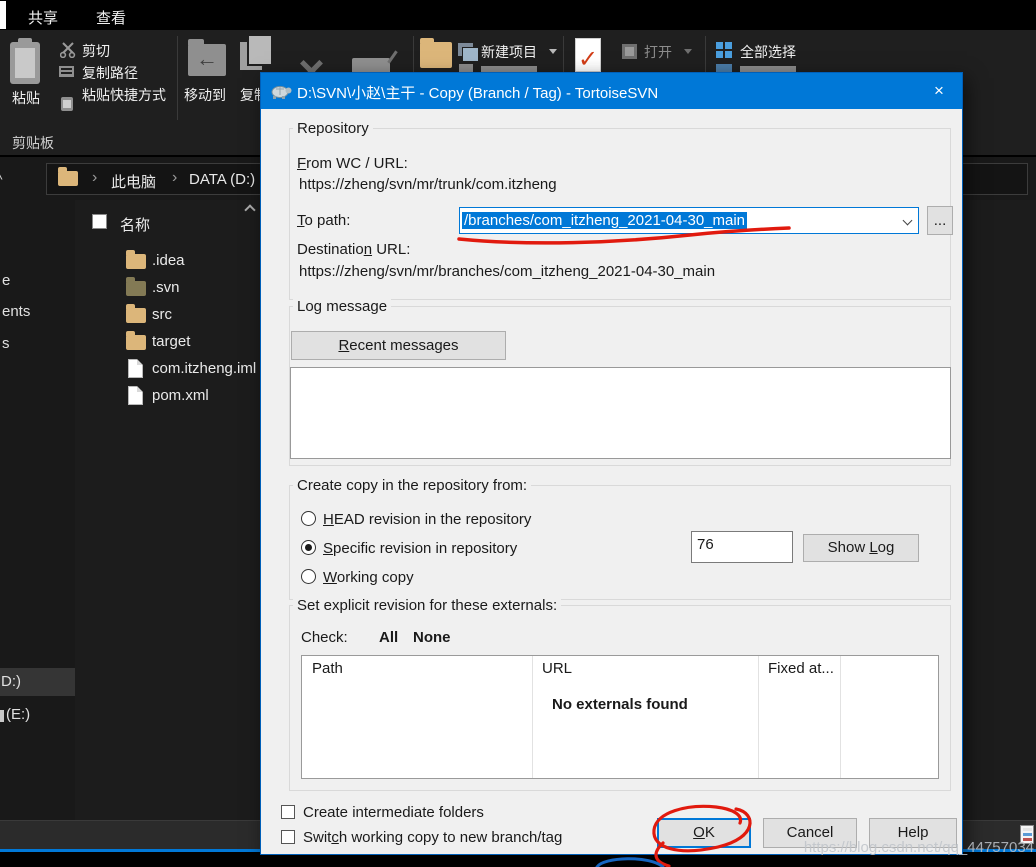 This screenshot has height=867, width=1036. I want to click on file-row: src, so click(167, 315).